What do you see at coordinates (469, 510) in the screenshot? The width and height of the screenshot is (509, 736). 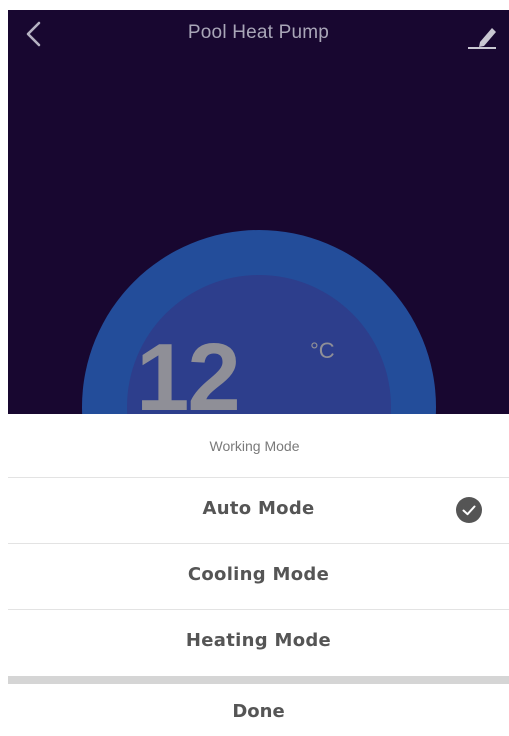 I see `checkmark-icon` at bounding box center [469, 510].